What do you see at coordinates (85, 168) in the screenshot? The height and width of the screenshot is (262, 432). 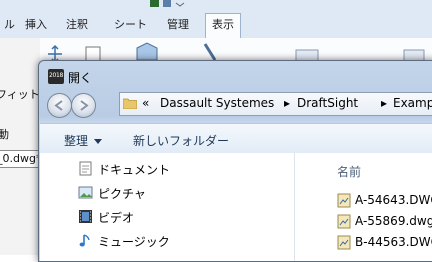 I see `documents-icon` at bounding box center [85, 168].